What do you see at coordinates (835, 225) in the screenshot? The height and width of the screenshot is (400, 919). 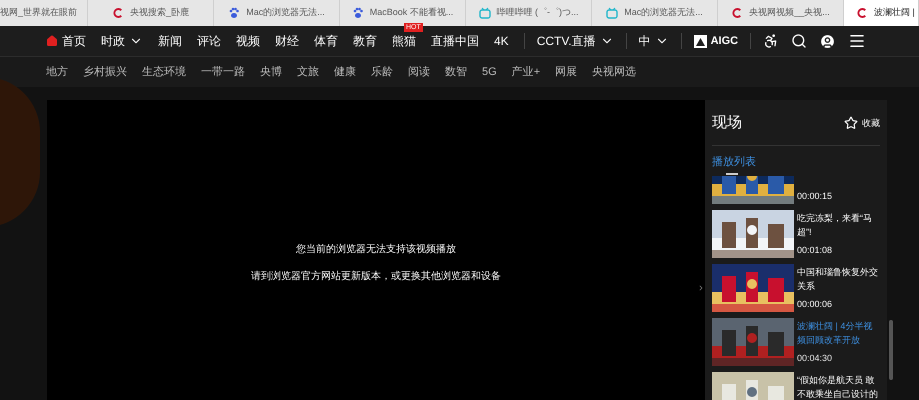 I see `video-title: 吃完冻梨，来看“马超”!` at bounding box center [835, 225].